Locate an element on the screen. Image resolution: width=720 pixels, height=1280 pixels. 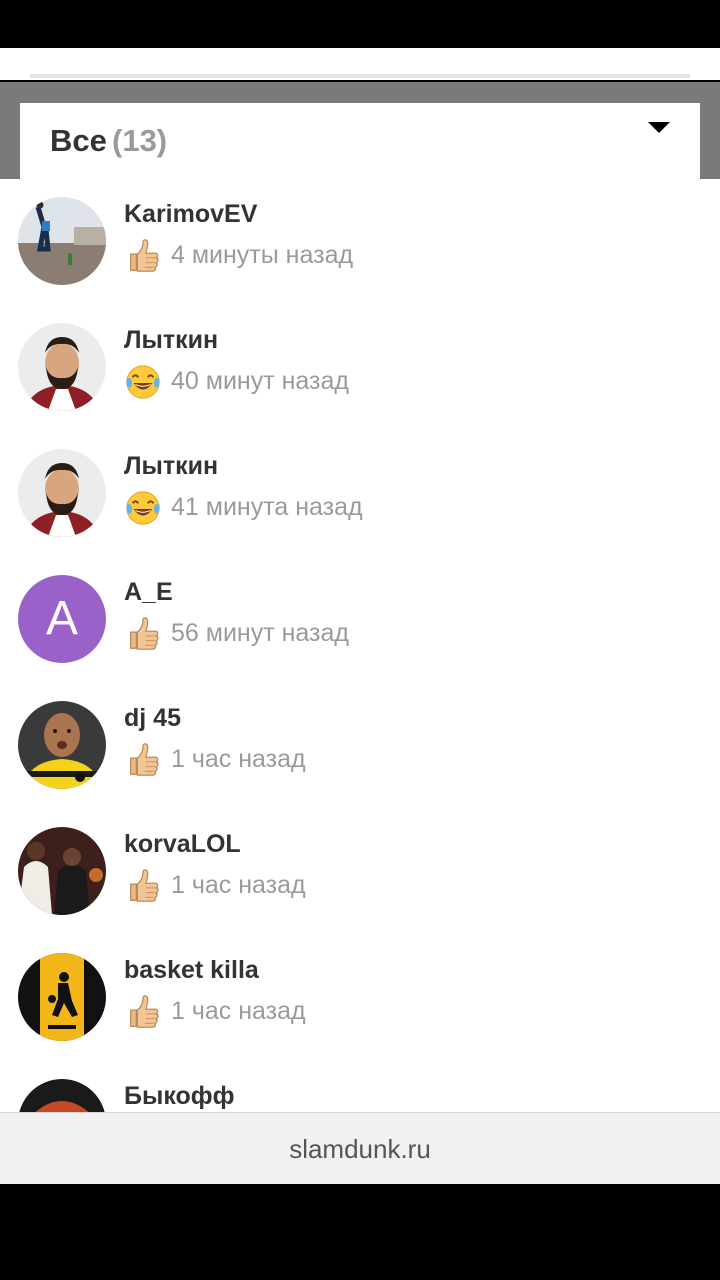
list-item: Быкофф is located at coordinates (360, 1086).